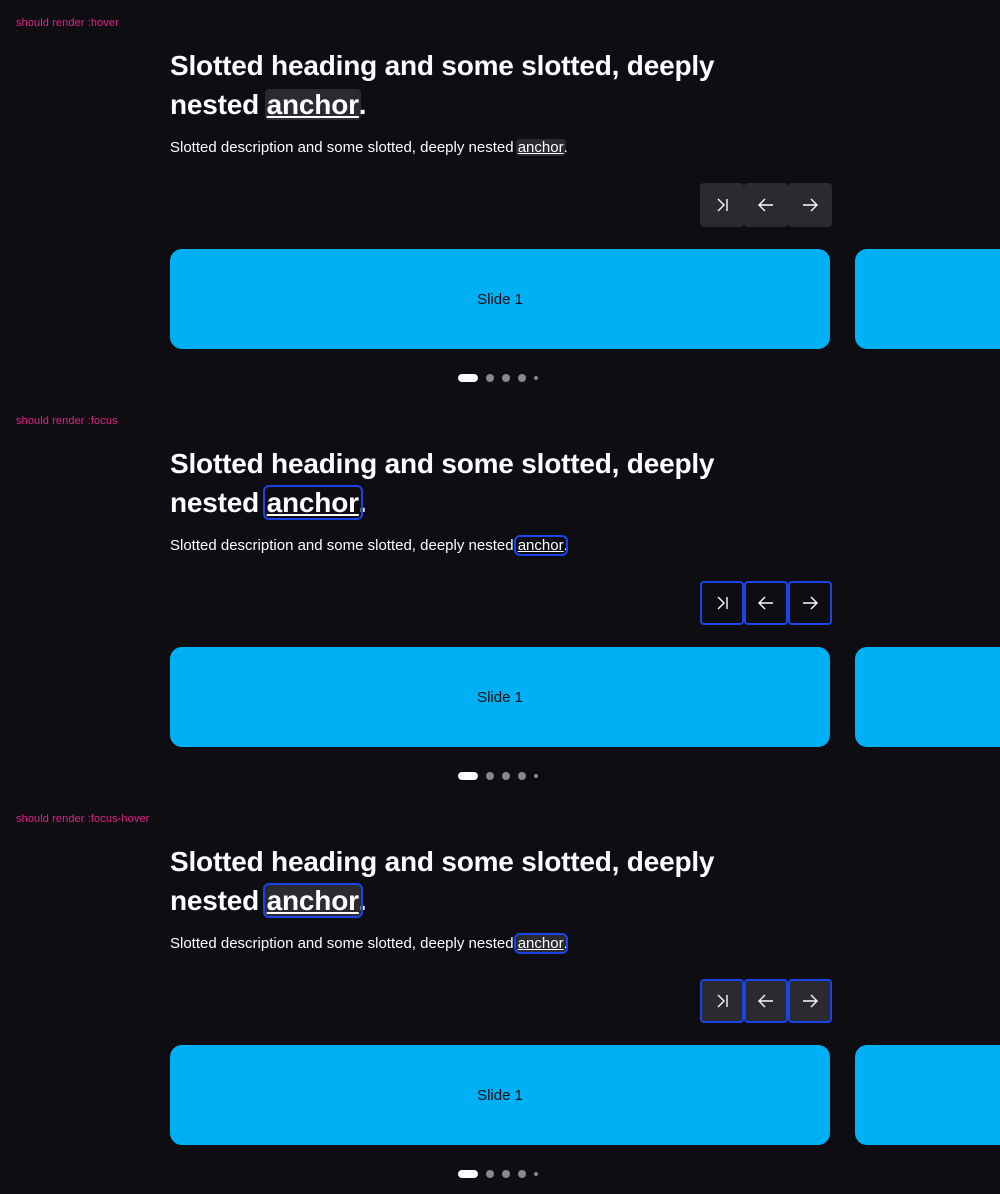 The height and width of the screenshot is (1194, 1000). What do you see at coordinates (67, 421) in the screenshot?
I see `state-label: should render :focus` at bounding box center [67, 421].